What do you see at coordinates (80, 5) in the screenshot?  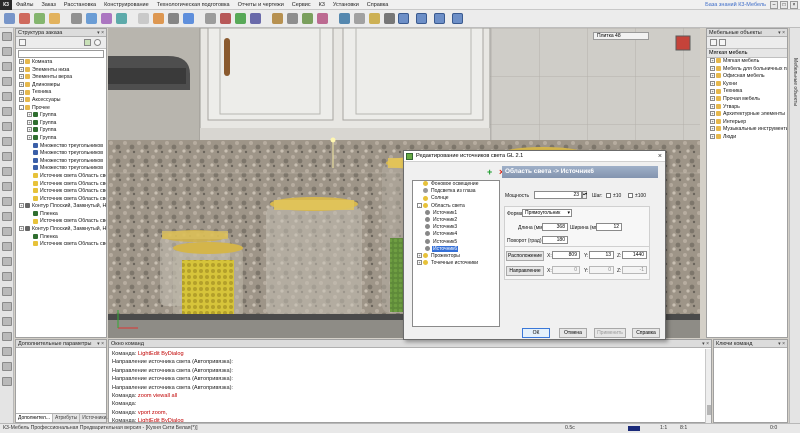 I see `menu-item: Расстановка` at bounding box center [80, 5].